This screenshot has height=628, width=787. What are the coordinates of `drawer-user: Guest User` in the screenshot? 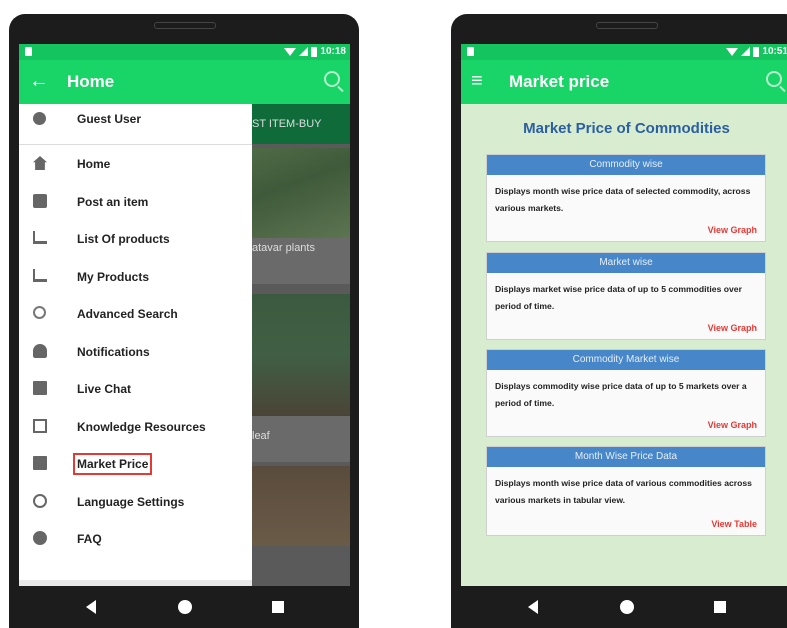 It's located at (135, 124).